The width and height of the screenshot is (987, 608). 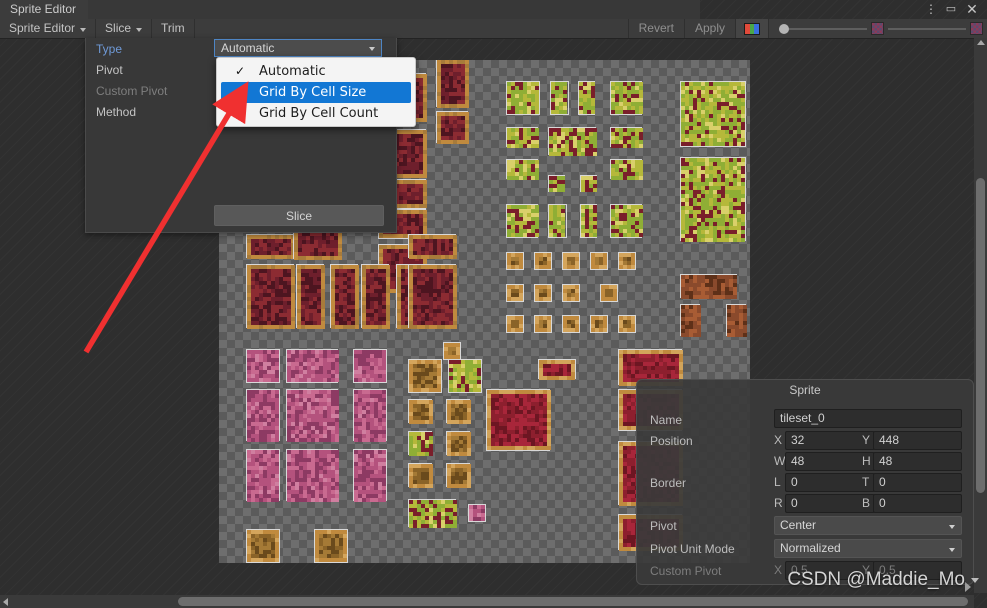 What do you see at coordinates (173, 28) in the screenshot?
I see `toolbar-trim-button: Trim` at bounding box center [173, 28].